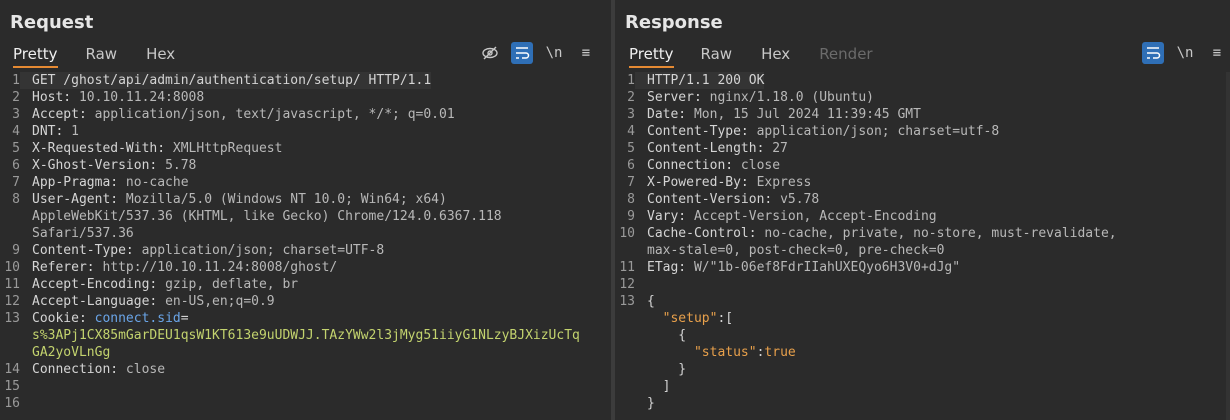 The height and width of the screenshot is (420, 1230). I want to click on response-toolbar: \n ≡, so click(1180, 53).